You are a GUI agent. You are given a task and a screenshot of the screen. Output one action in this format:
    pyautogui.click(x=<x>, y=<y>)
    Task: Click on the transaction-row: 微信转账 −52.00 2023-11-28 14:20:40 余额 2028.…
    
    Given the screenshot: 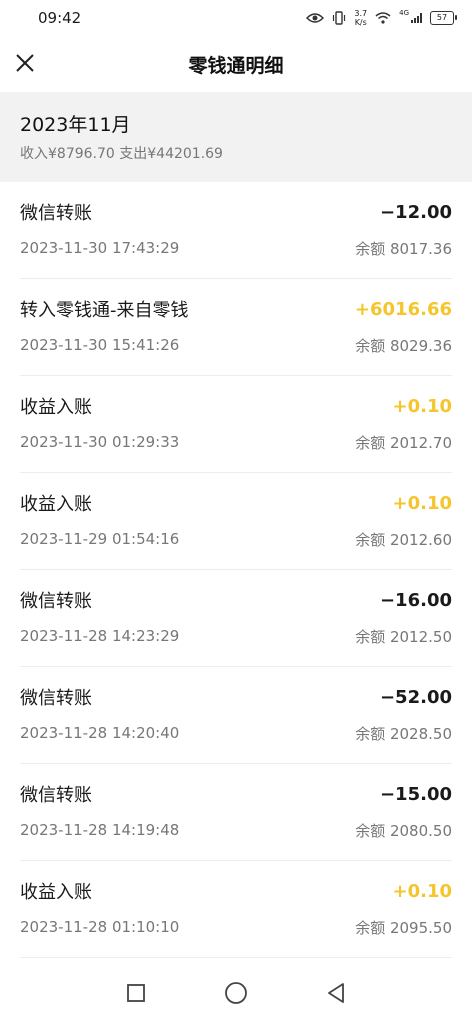 What is the action you would take?
    pyautogui.click(x=236, y=715)
    